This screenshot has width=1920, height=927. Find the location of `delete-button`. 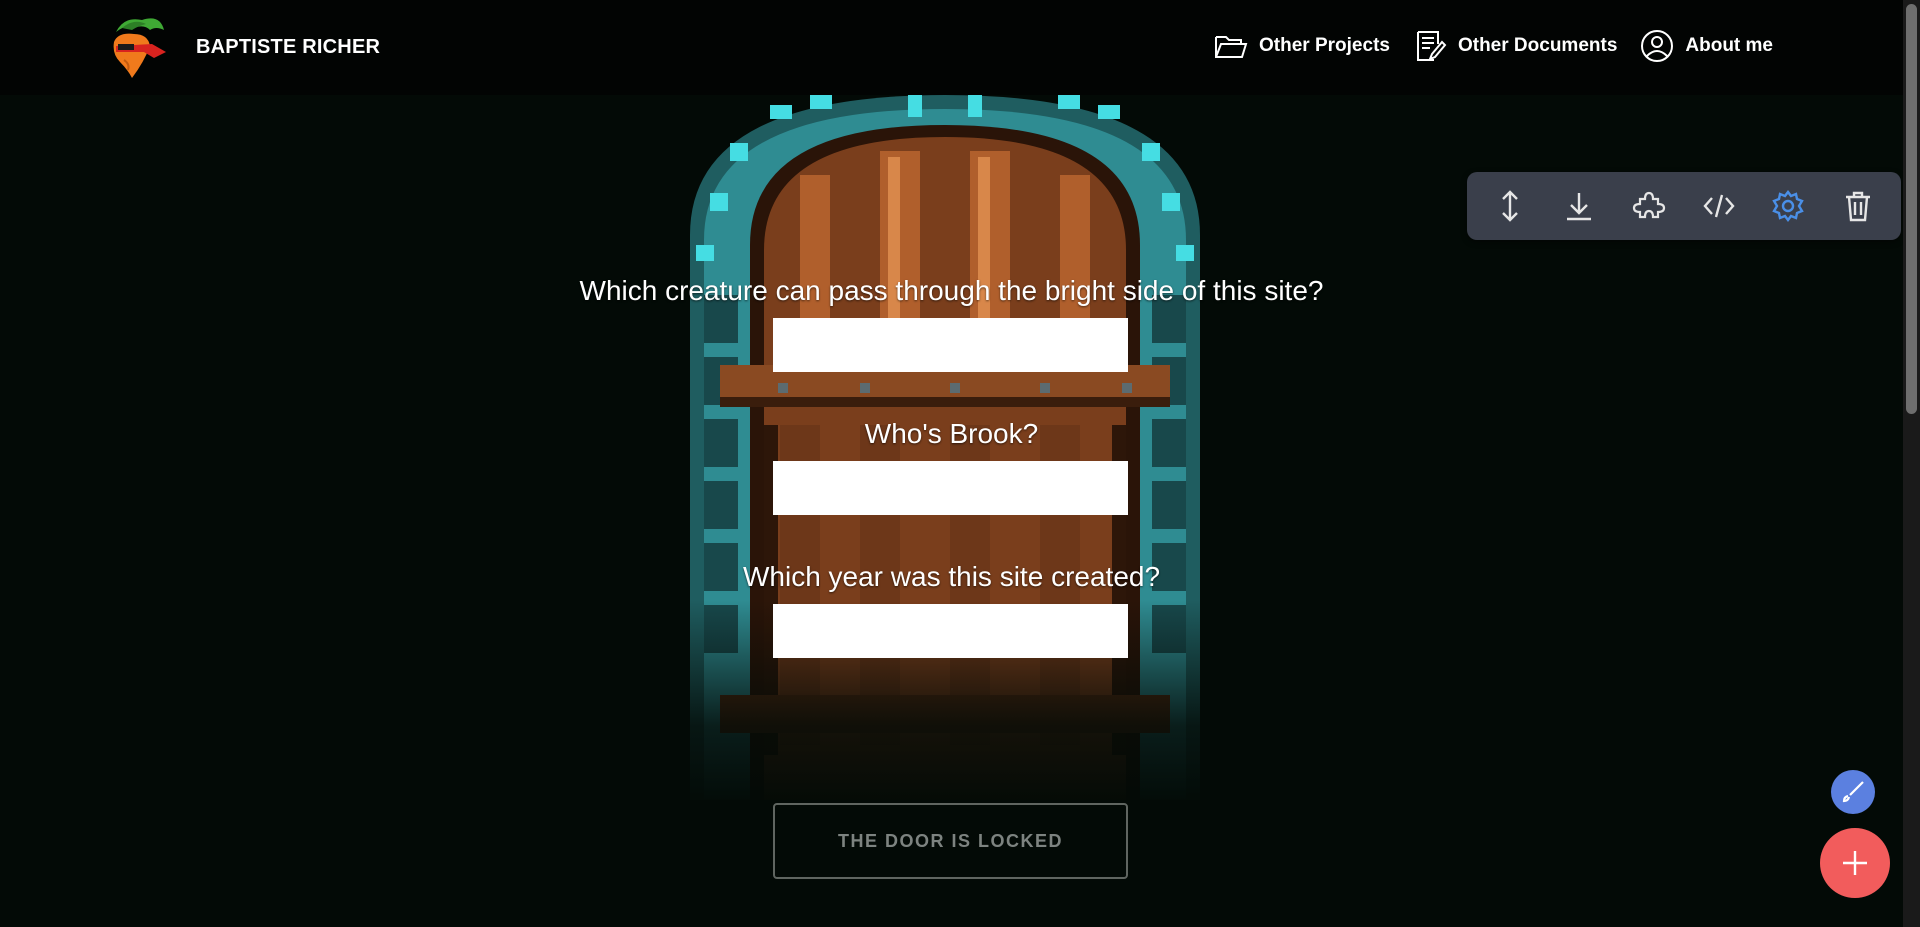

delete-button is located at coordinates (1858, 206).